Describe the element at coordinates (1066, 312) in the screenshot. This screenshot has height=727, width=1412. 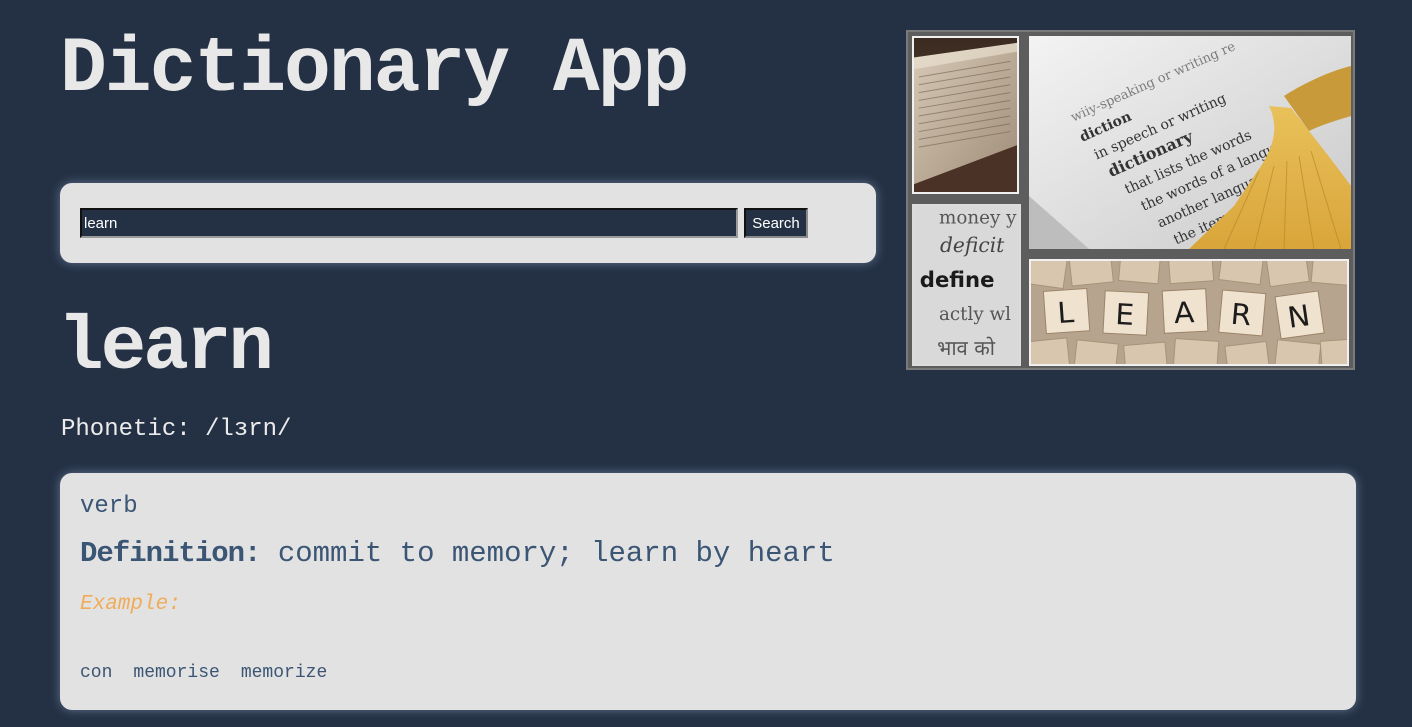
I see `scrabble-letter: L` at that location.